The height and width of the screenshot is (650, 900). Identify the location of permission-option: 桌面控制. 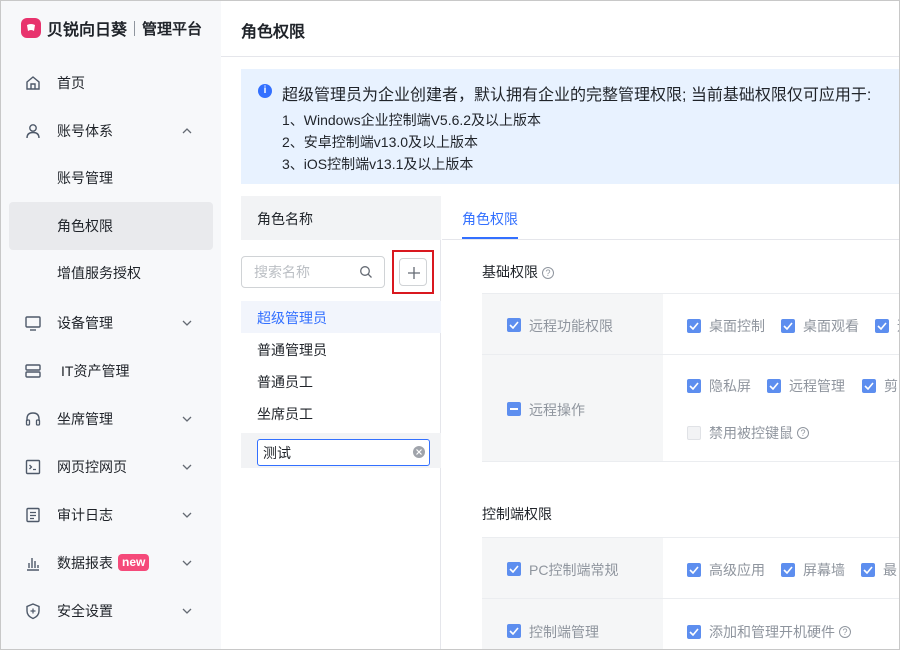
(726, 326).